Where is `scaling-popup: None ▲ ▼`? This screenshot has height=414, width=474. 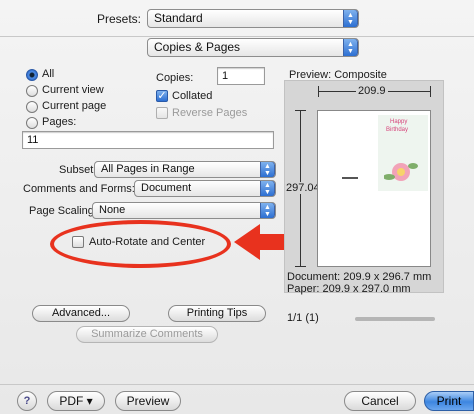 scaling-popup: None ▲ ▼ is located at coordinates (184, 210).